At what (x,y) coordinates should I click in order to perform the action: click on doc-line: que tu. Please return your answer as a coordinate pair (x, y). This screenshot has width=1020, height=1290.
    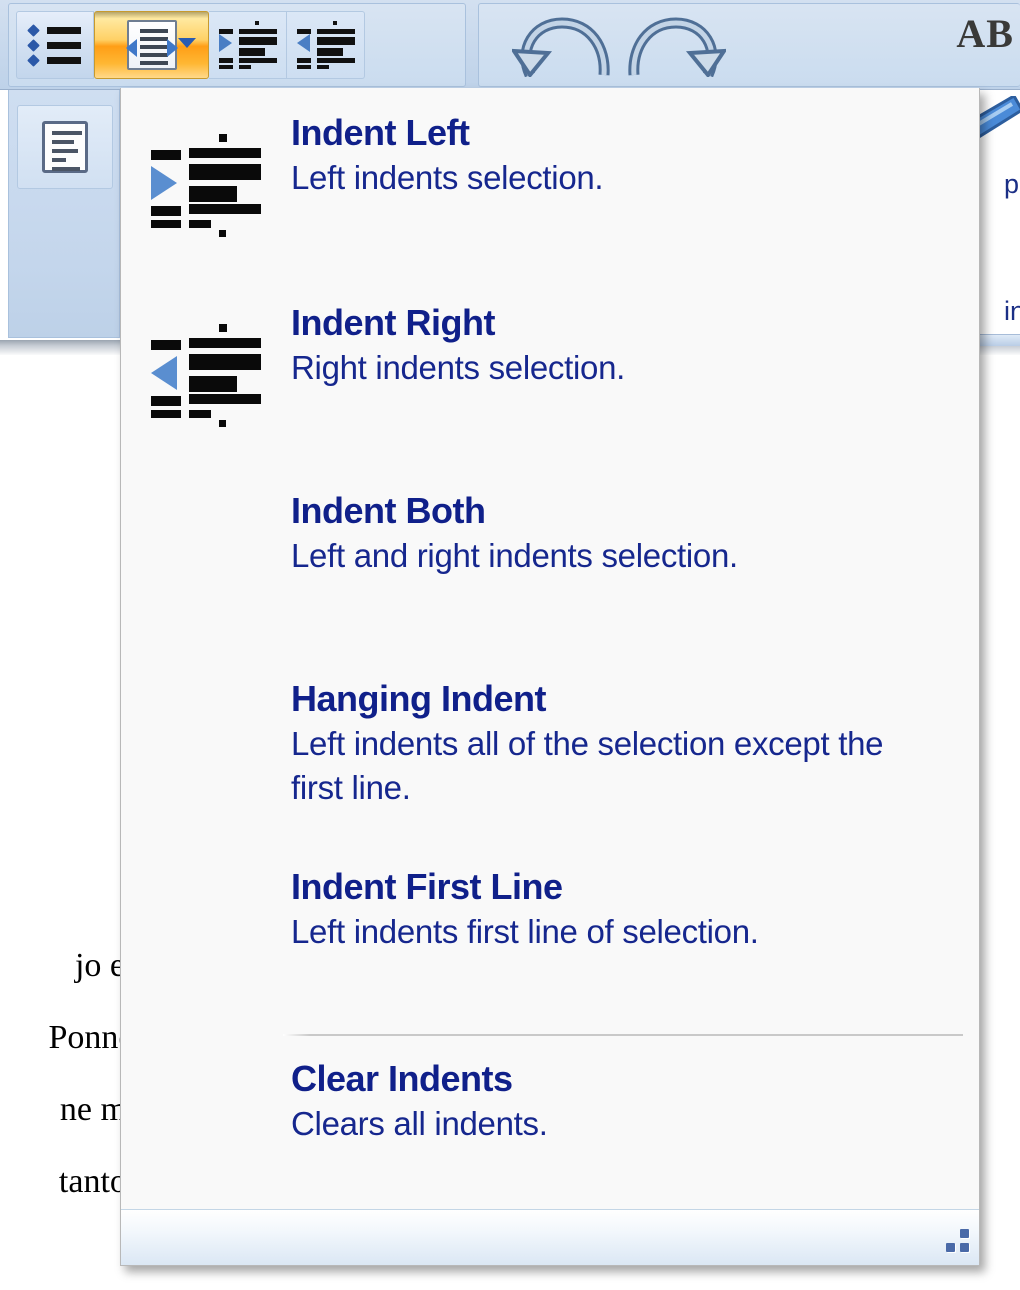
    Looking at the image, I should click on (71, 1279).